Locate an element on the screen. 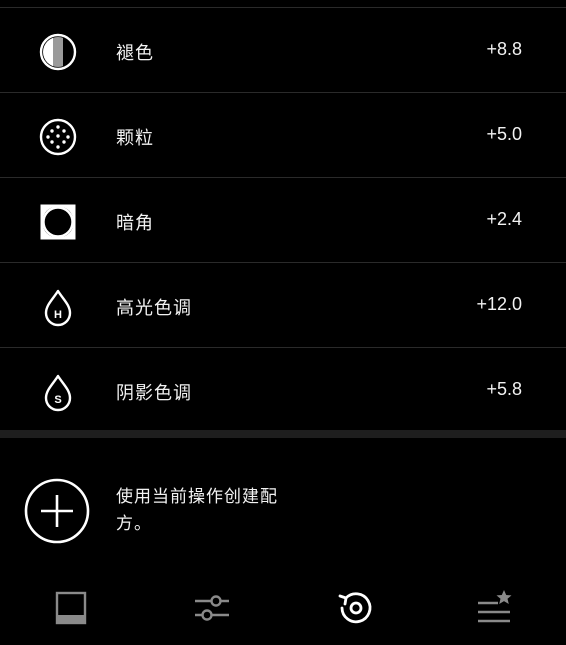 The width and height of the screenshot is (566, 645). adjustment-value: +5.0 is located at coordinates (504, 134).